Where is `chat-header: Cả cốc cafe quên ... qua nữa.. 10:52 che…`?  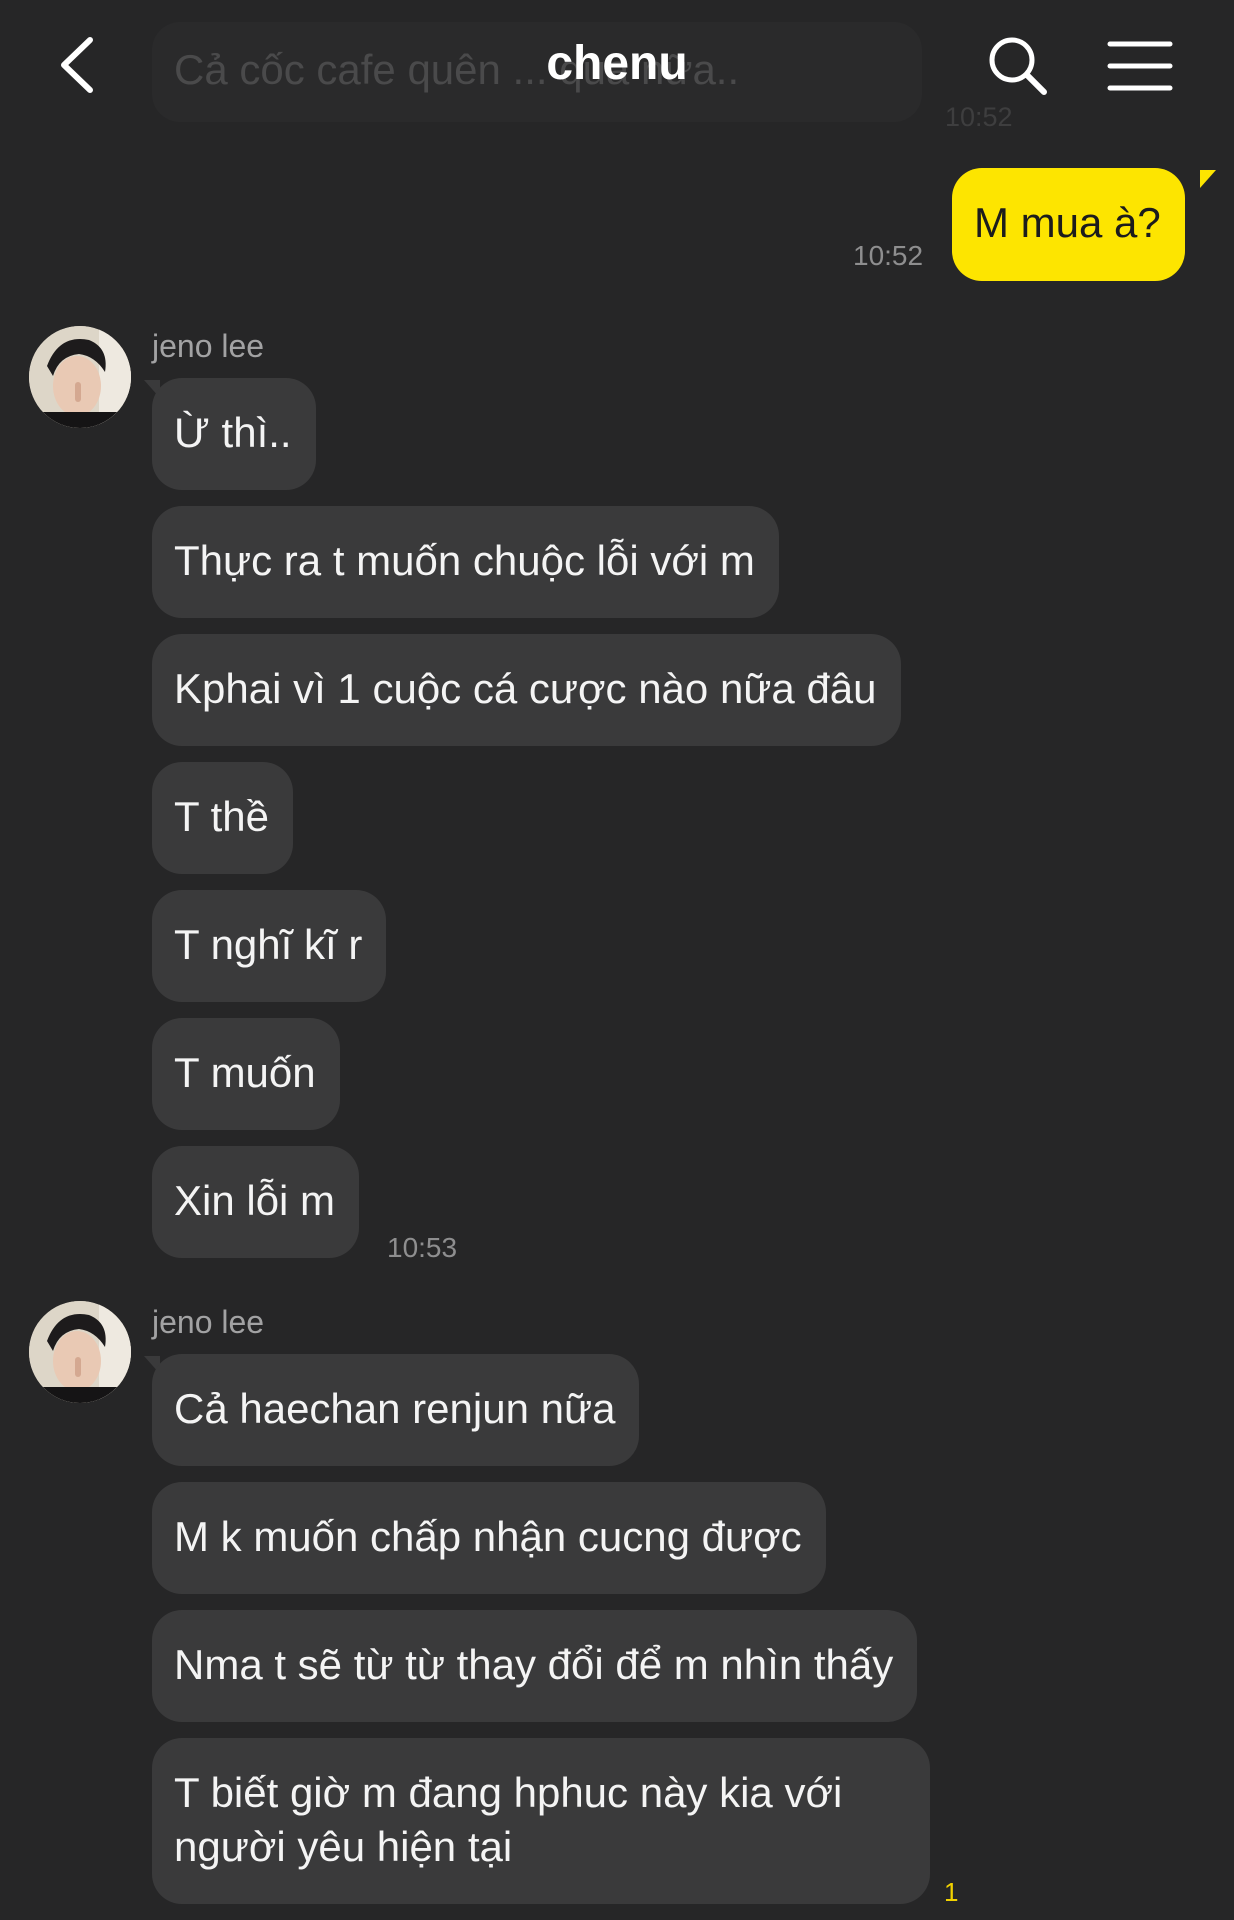 chat-header: Cả cốc cafe quên ... qua nữa.. 10:52 che… is located at coordinates (617, 66).